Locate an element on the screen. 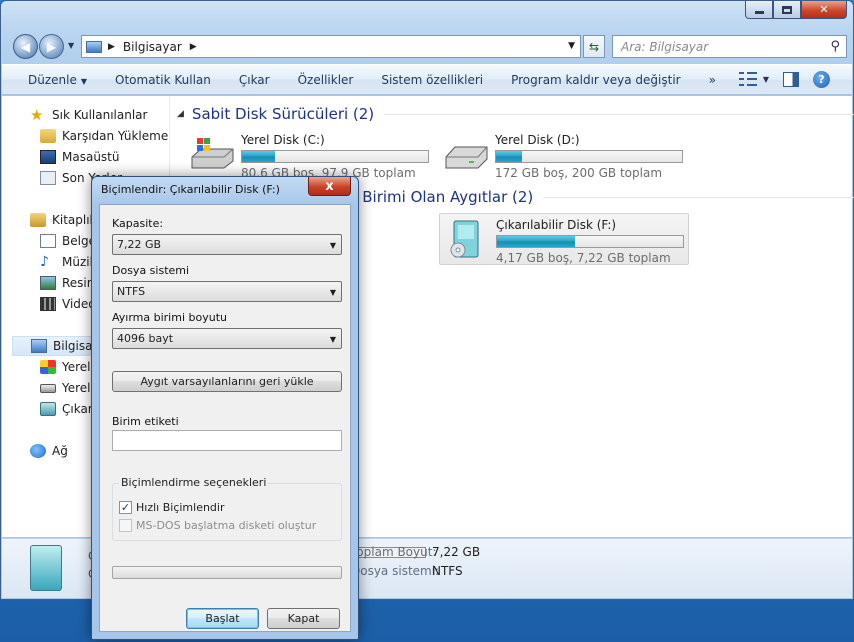 The height and width of the screenshot is (642, 854). arrow-left-icon: ◀ is located at coordinates (25, 46).